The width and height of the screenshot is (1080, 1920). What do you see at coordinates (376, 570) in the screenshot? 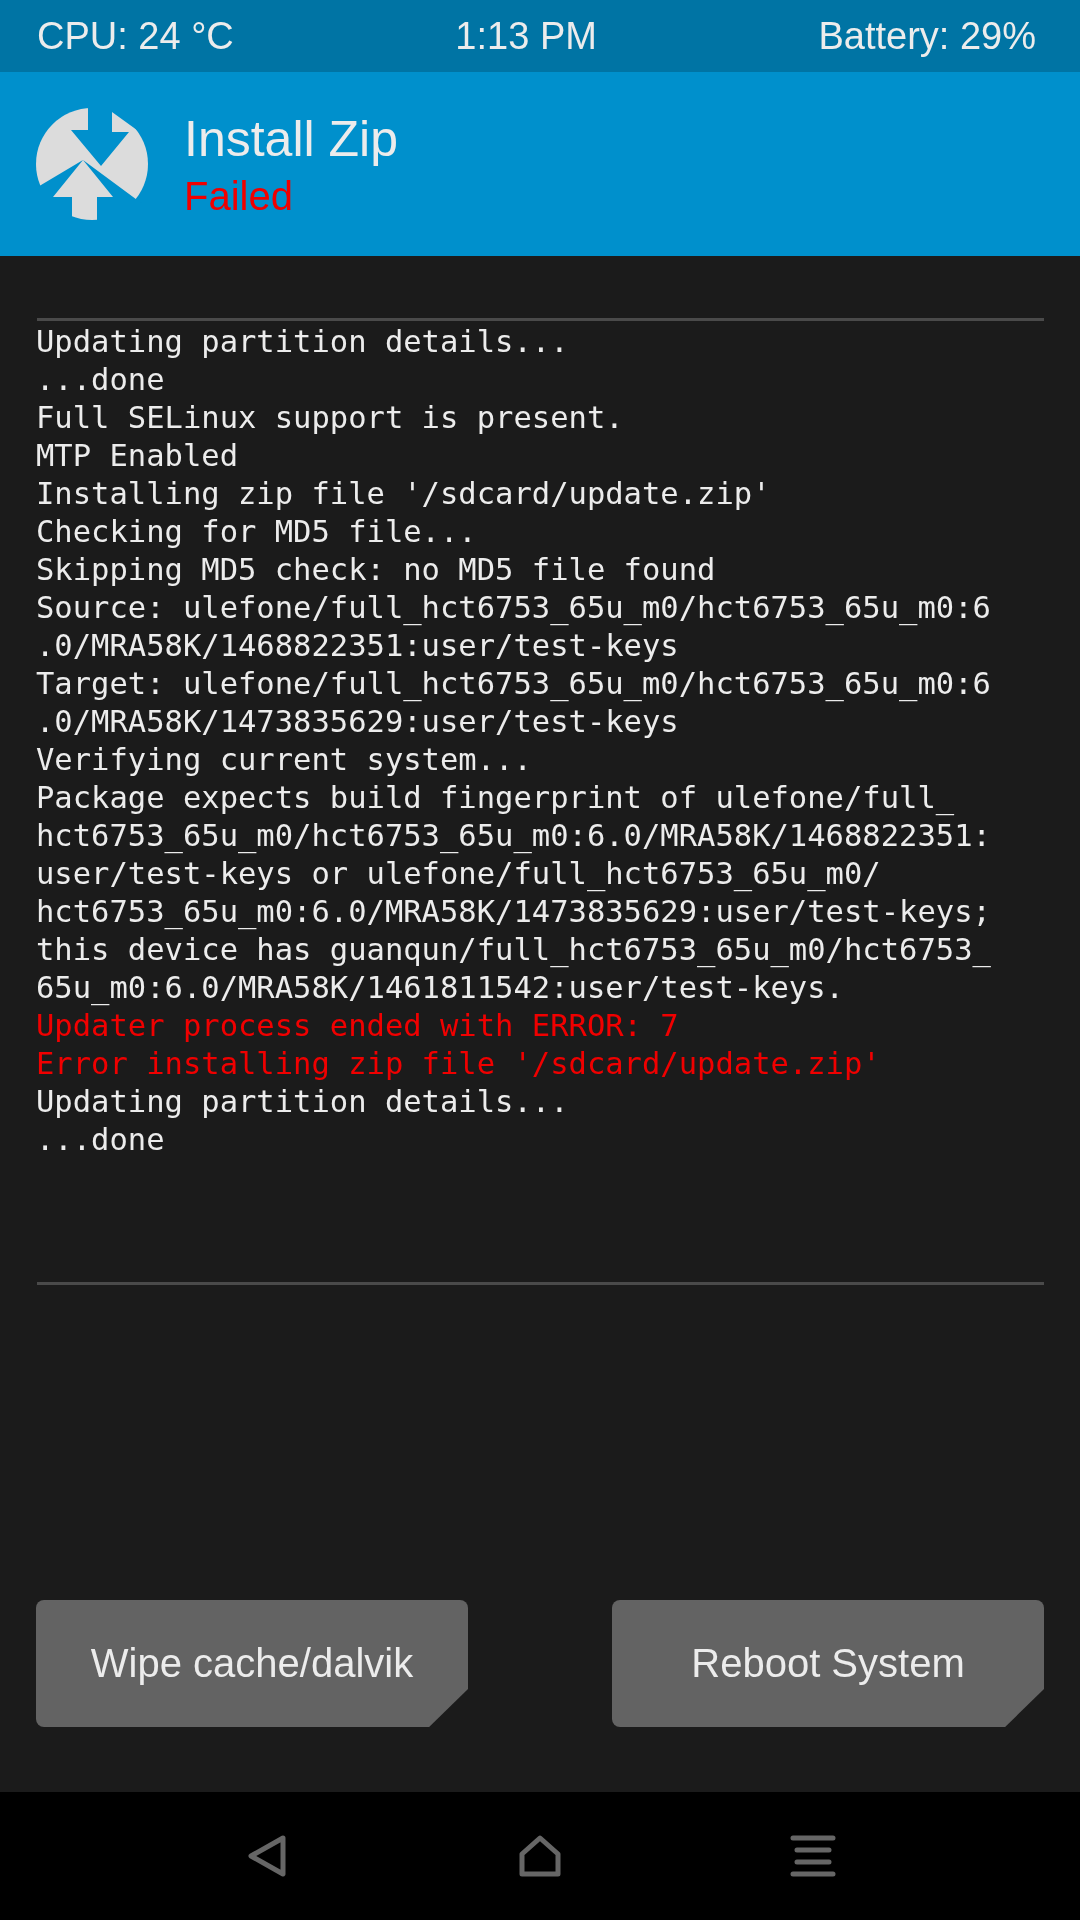
I see `log-line: Skipping MD5 check: no MD5 file found` at bounding box center [376, 570].